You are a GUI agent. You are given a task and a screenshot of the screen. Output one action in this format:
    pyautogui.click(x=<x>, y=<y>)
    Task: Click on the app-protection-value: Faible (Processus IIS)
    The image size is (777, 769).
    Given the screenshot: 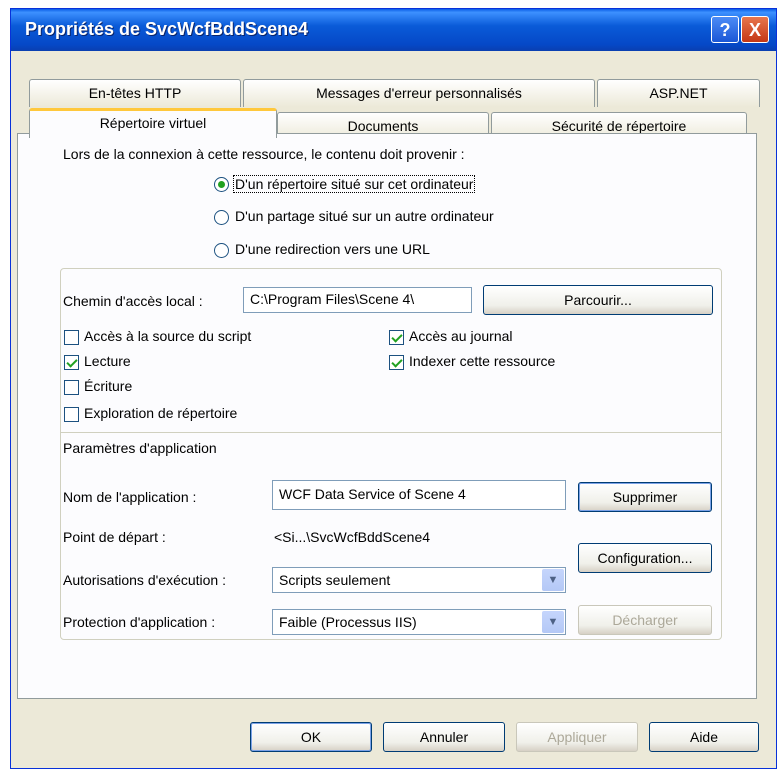 What is the action you would take?
    pyautogui.click(x=348, y=622)
    